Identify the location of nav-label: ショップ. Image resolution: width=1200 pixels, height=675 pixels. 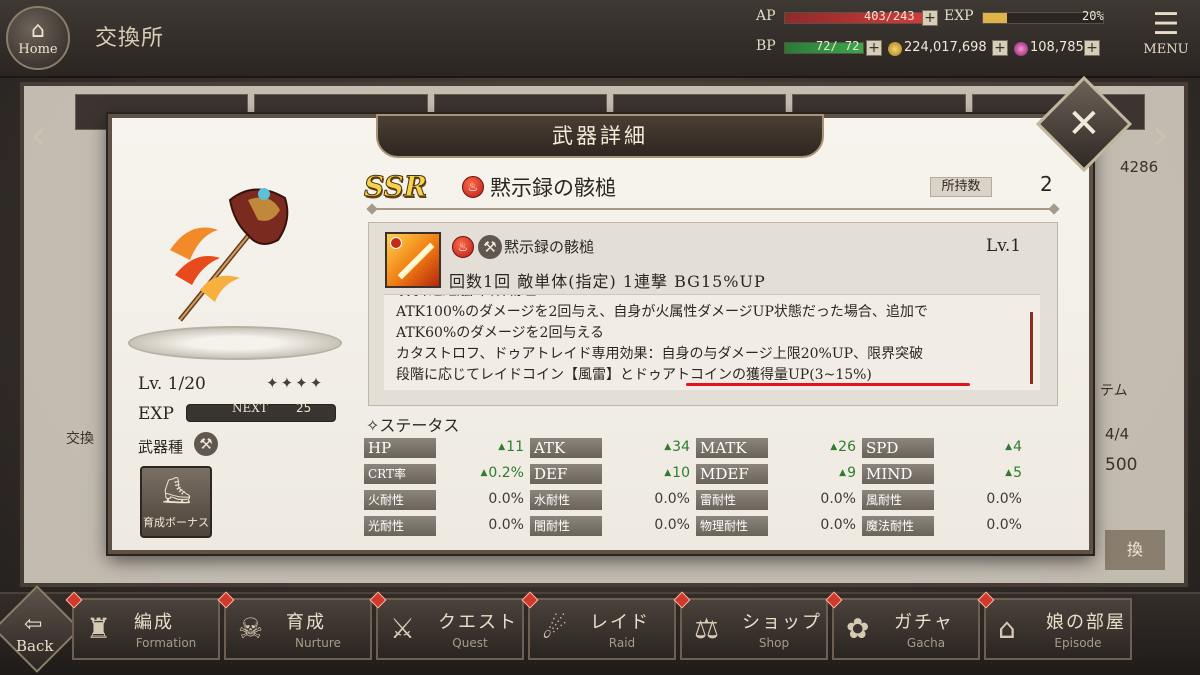
(782, 622).